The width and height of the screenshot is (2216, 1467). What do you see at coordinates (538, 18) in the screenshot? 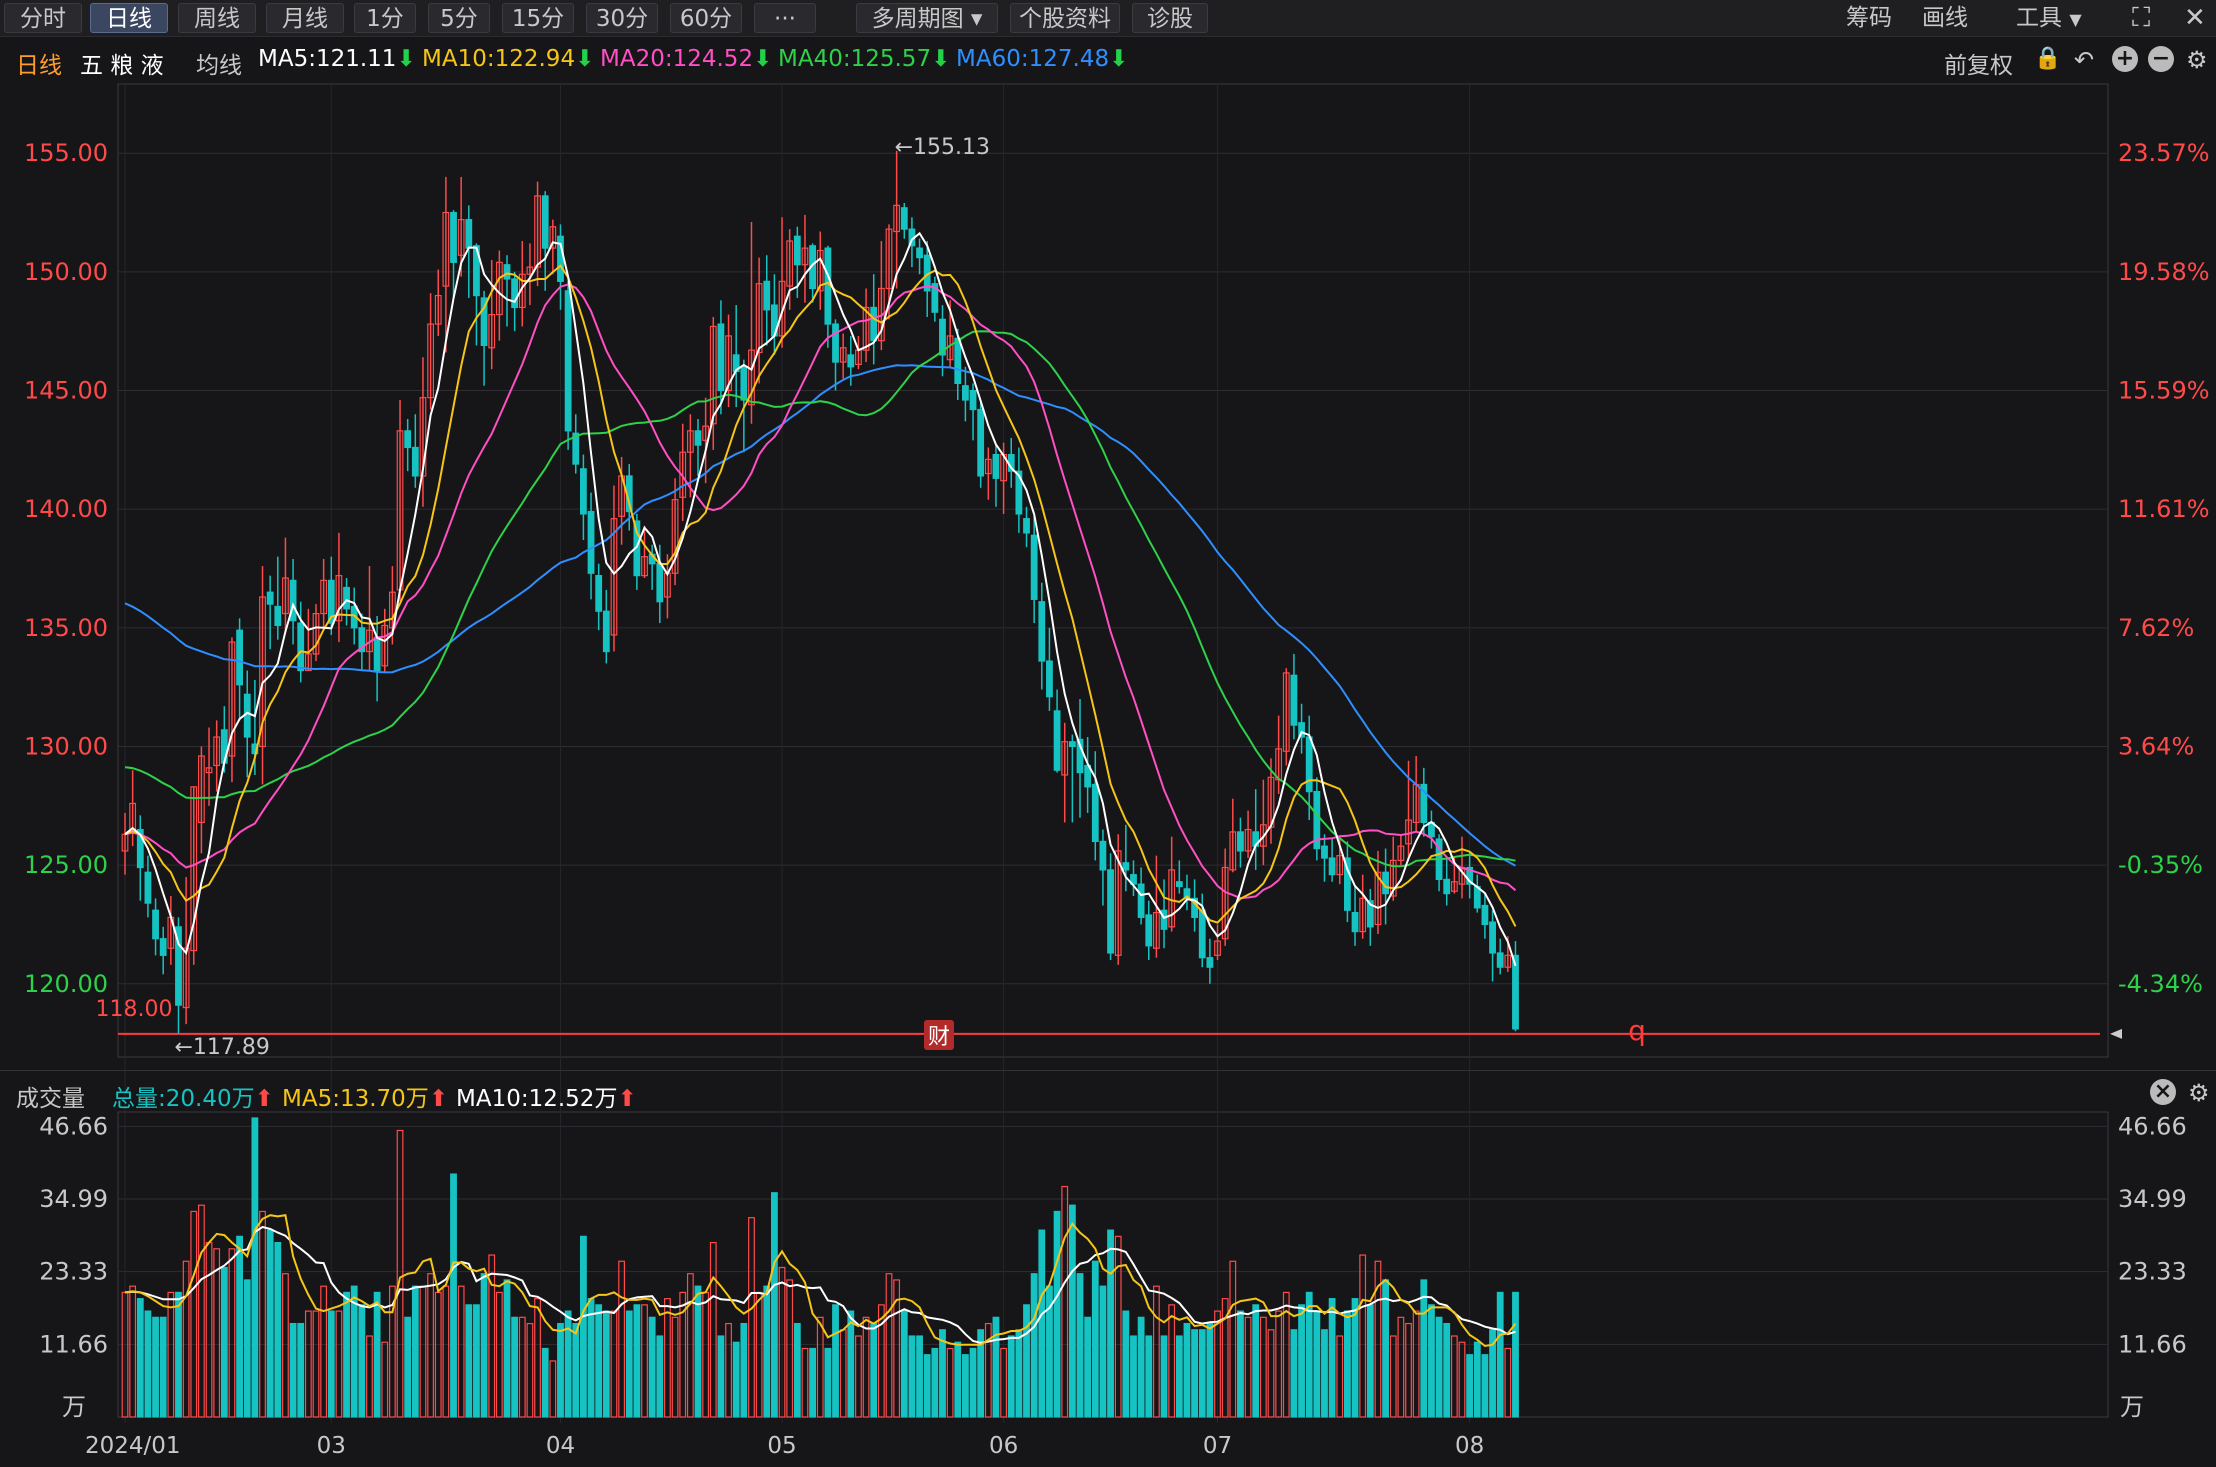
I see `tab-15min: 15分` at bounding box center [538, 18].